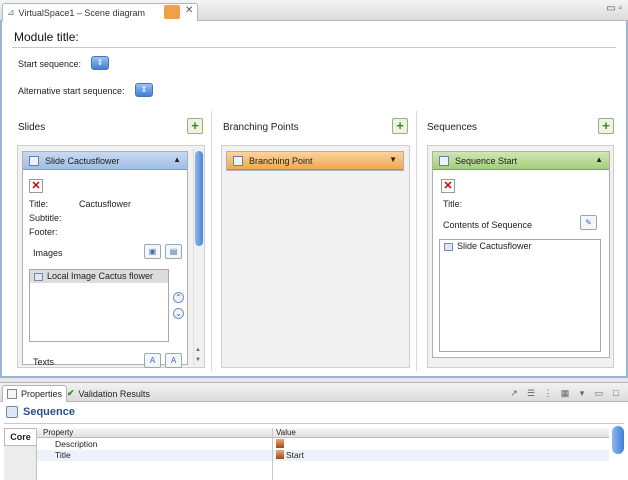 The image size is (628, 480). I want to click on branching-point-card: Branching Point ▼, so click(315, 161).